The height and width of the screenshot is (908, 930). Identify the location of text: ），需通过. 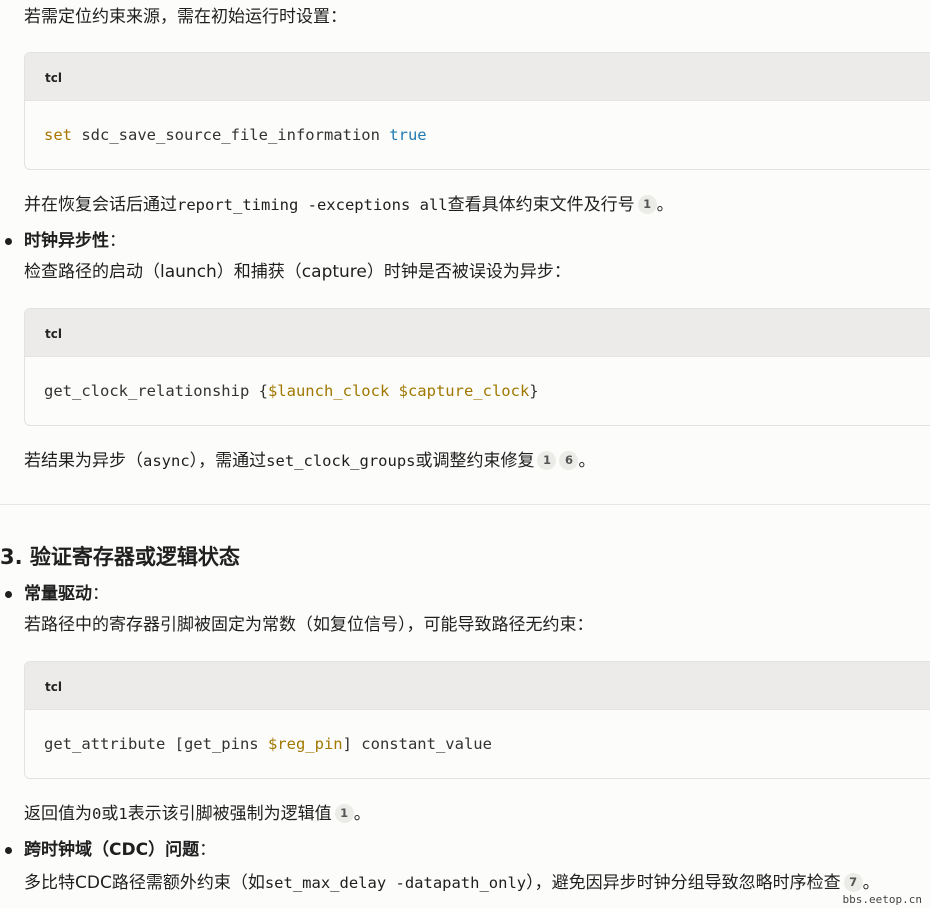
(228, 461).